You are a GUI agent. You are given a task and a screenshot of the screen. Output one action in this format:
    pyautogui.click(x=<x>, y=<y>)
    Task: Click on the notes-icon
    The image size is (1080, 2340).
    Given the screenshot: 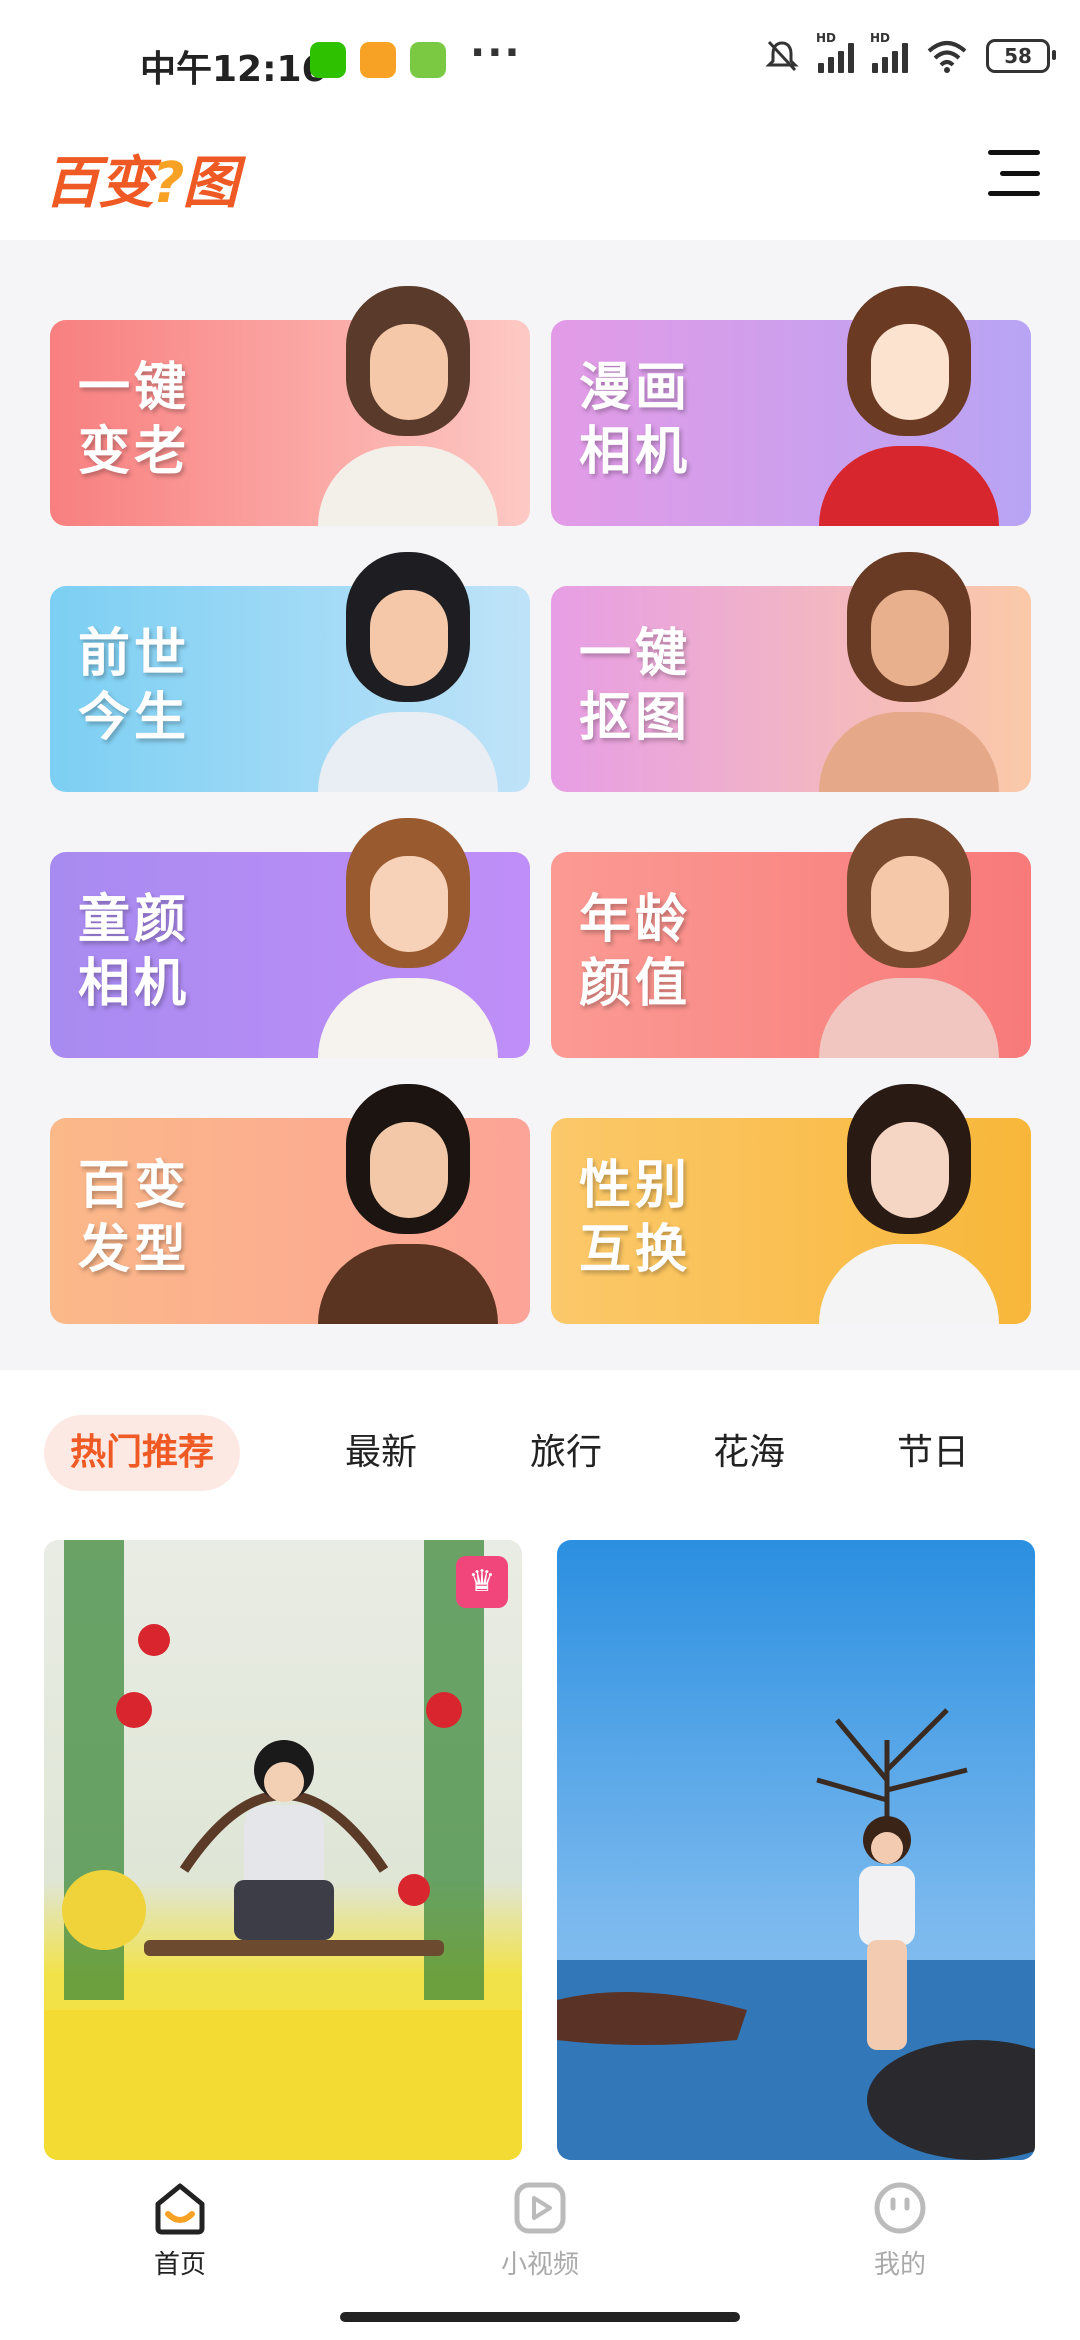 What is the action you would take?
    pyautogui.click(x=378, y=60)
    